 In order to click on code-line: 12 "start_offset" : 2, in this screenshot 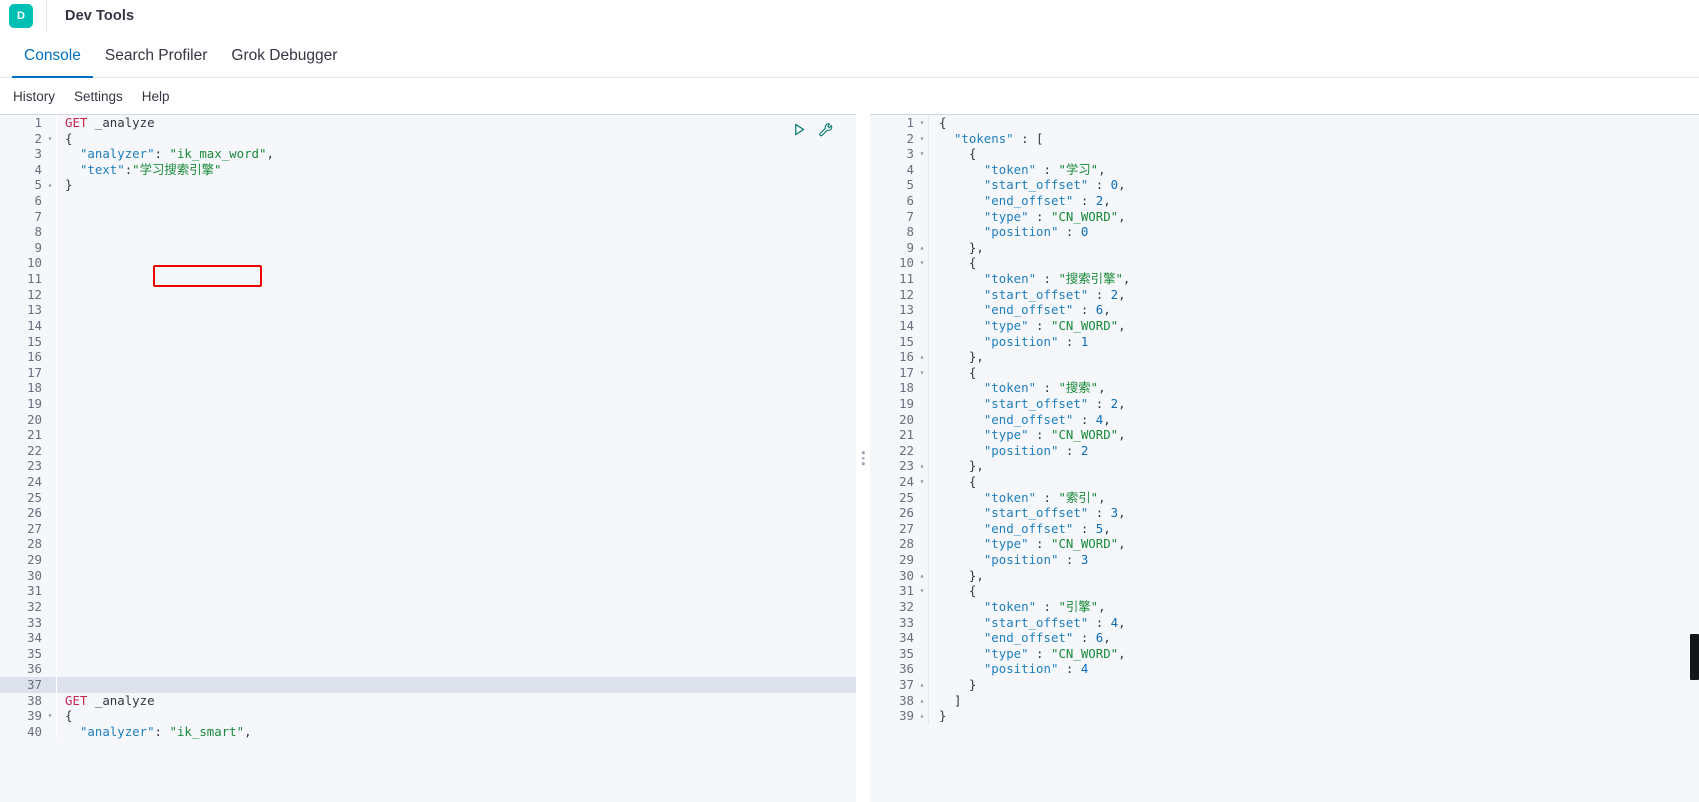, I will do `click(1284, 294)`.